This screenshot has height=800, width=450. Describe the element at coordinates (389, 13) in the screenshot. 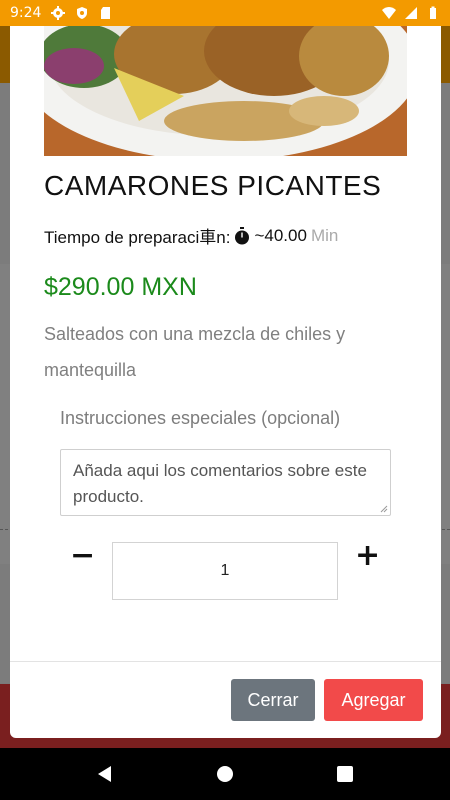

I see `wifi-icon` at that location.